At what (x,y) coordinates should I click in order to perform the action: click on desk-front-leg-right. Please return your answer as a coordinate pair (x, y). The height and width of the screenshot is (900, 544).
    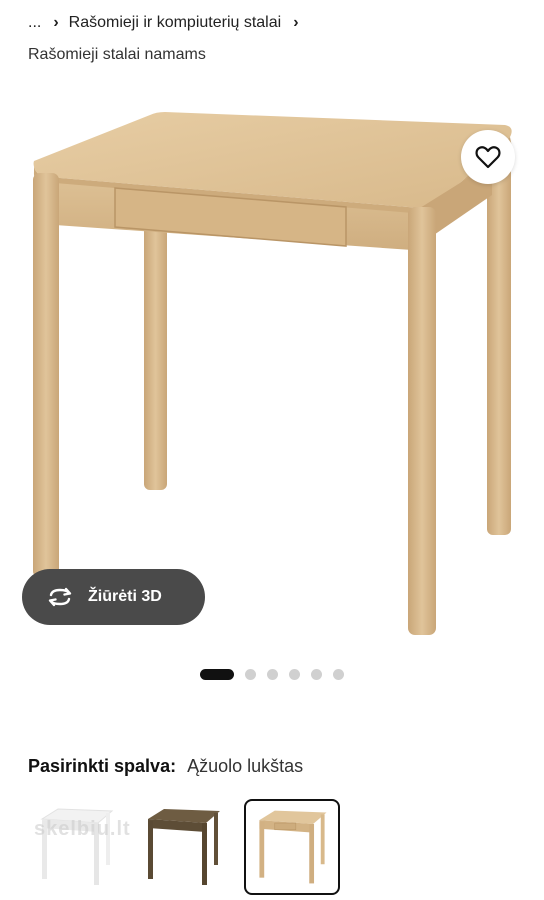
    Looking at the image, I should click on (422, 421).